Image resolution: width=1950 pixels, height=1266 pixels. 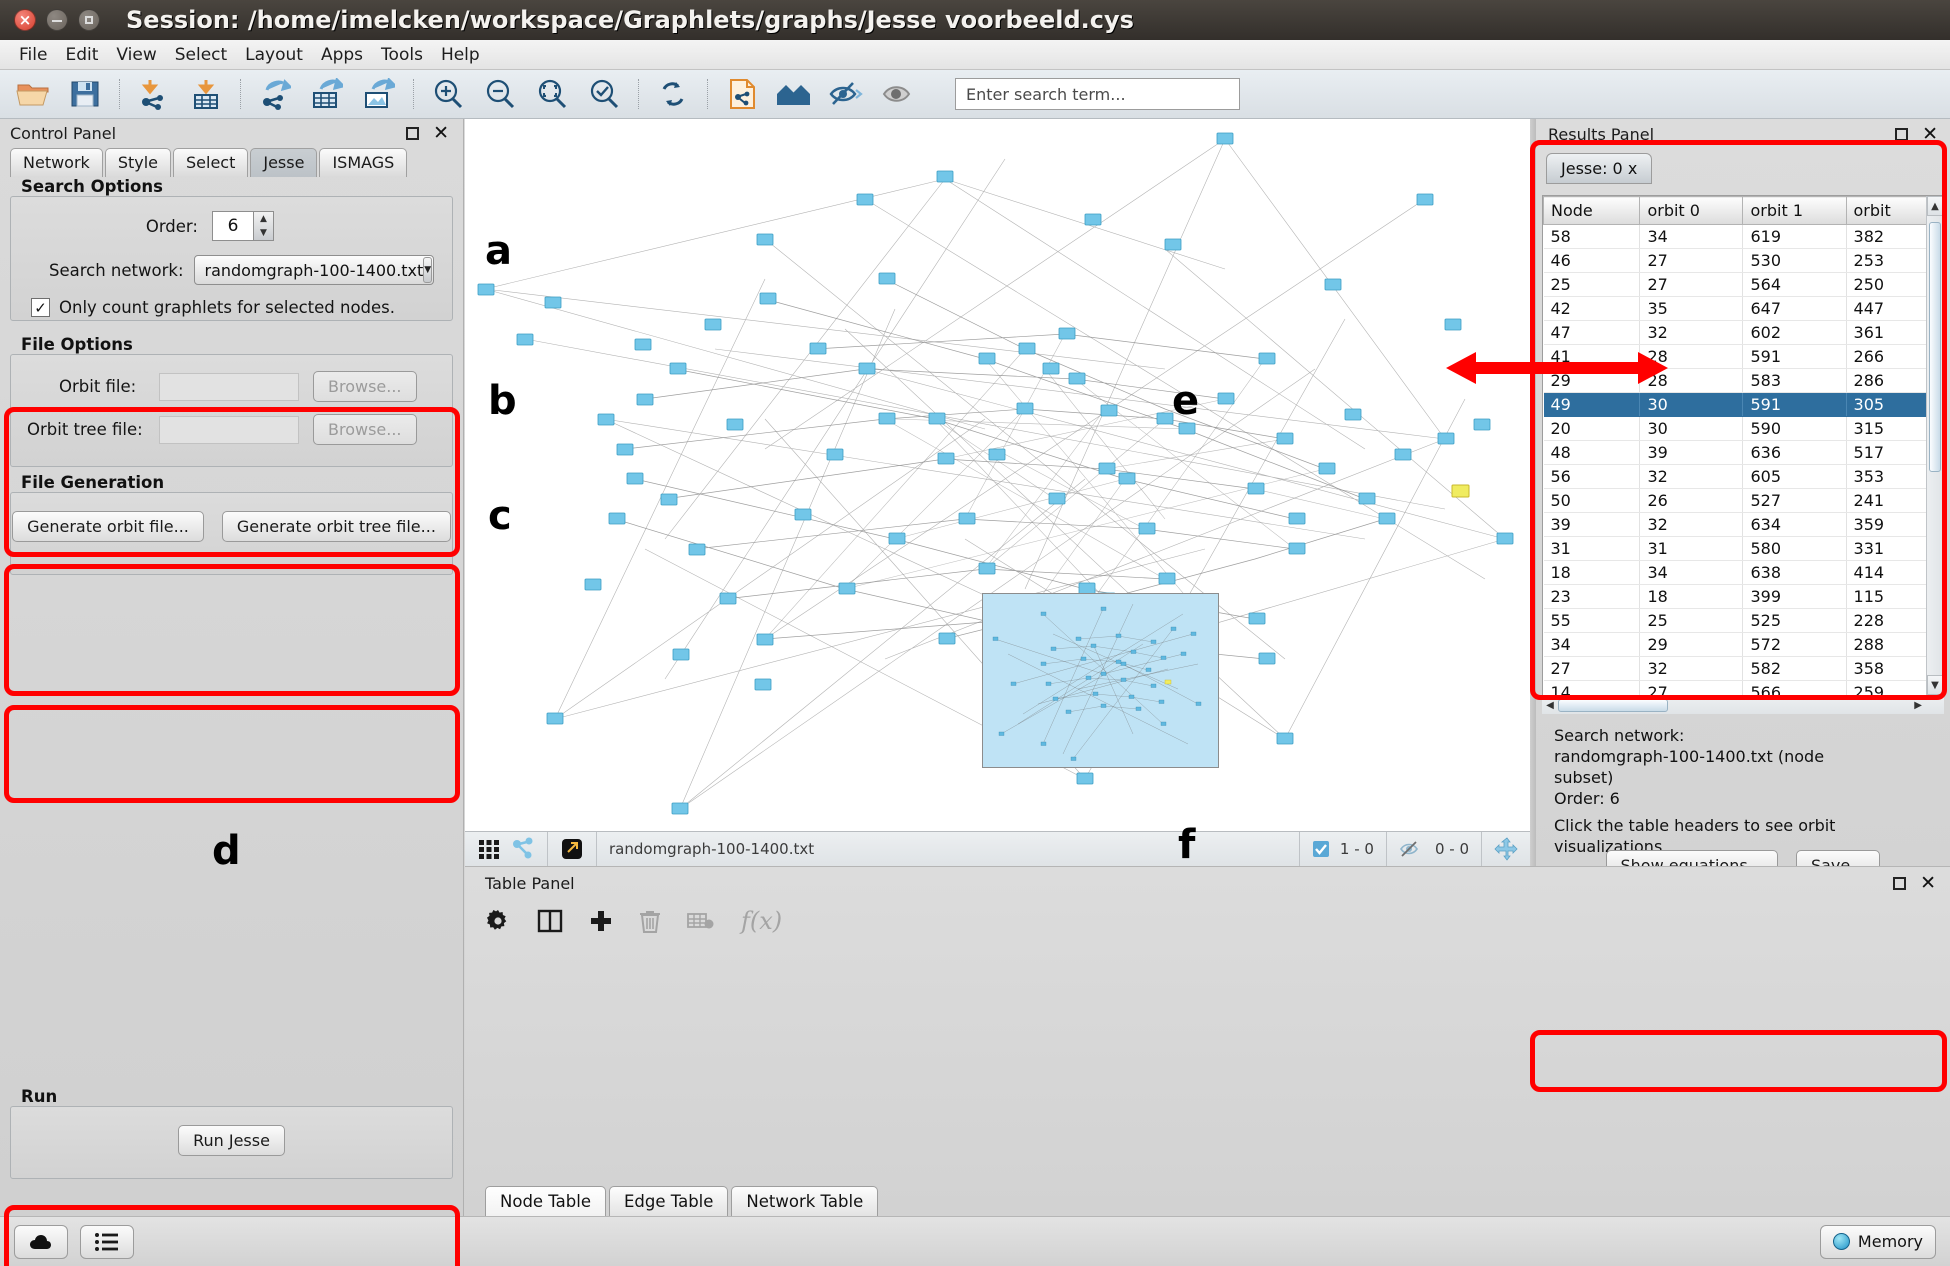 What do you see at coordinates (1841, 1241) in the screenshot?
I see `memory-indicator-icon` at bounding box center [1841, 1241].